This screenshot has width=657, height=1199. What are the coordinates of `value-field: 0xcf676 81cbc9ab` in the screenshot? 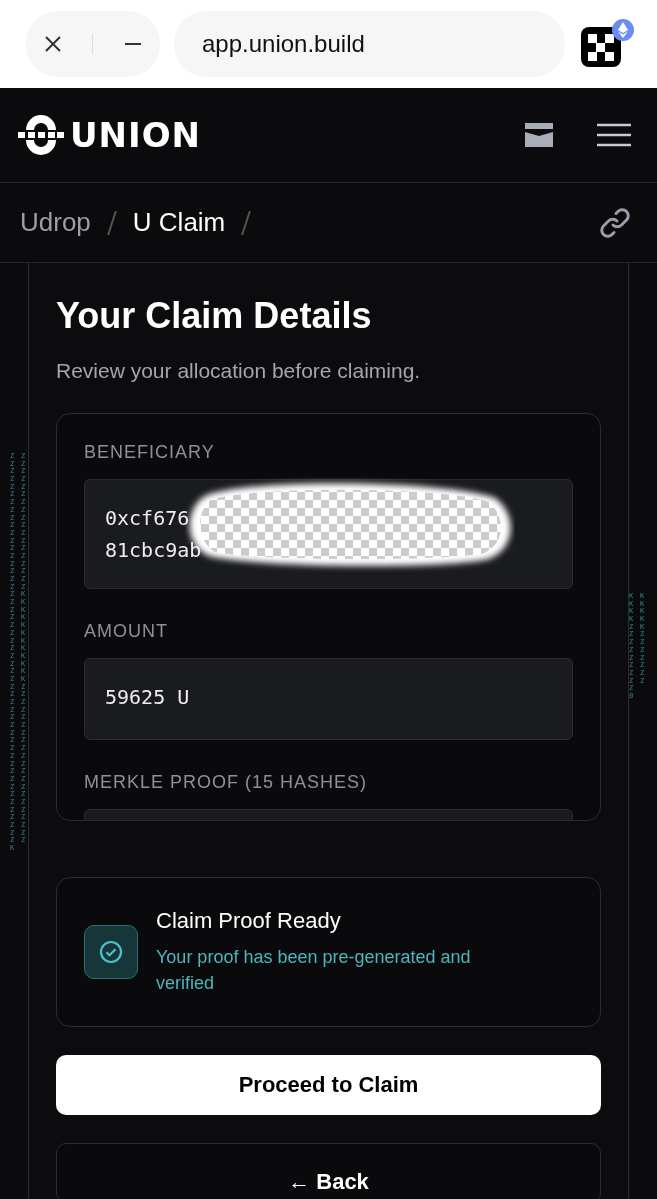 It's located at (328, 534).